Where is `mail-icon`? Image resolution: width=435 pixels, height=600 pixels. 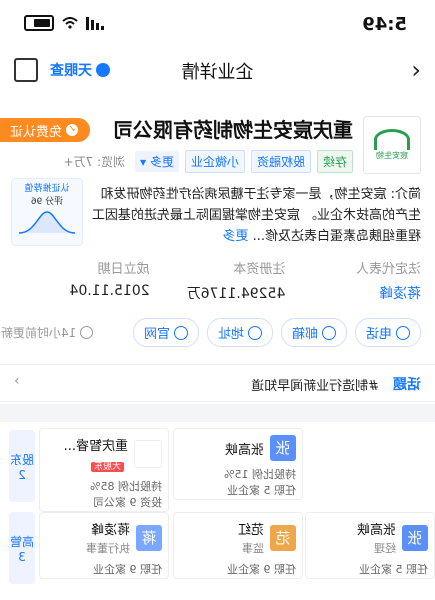 mail-icon is located at coordinates (328, 332).